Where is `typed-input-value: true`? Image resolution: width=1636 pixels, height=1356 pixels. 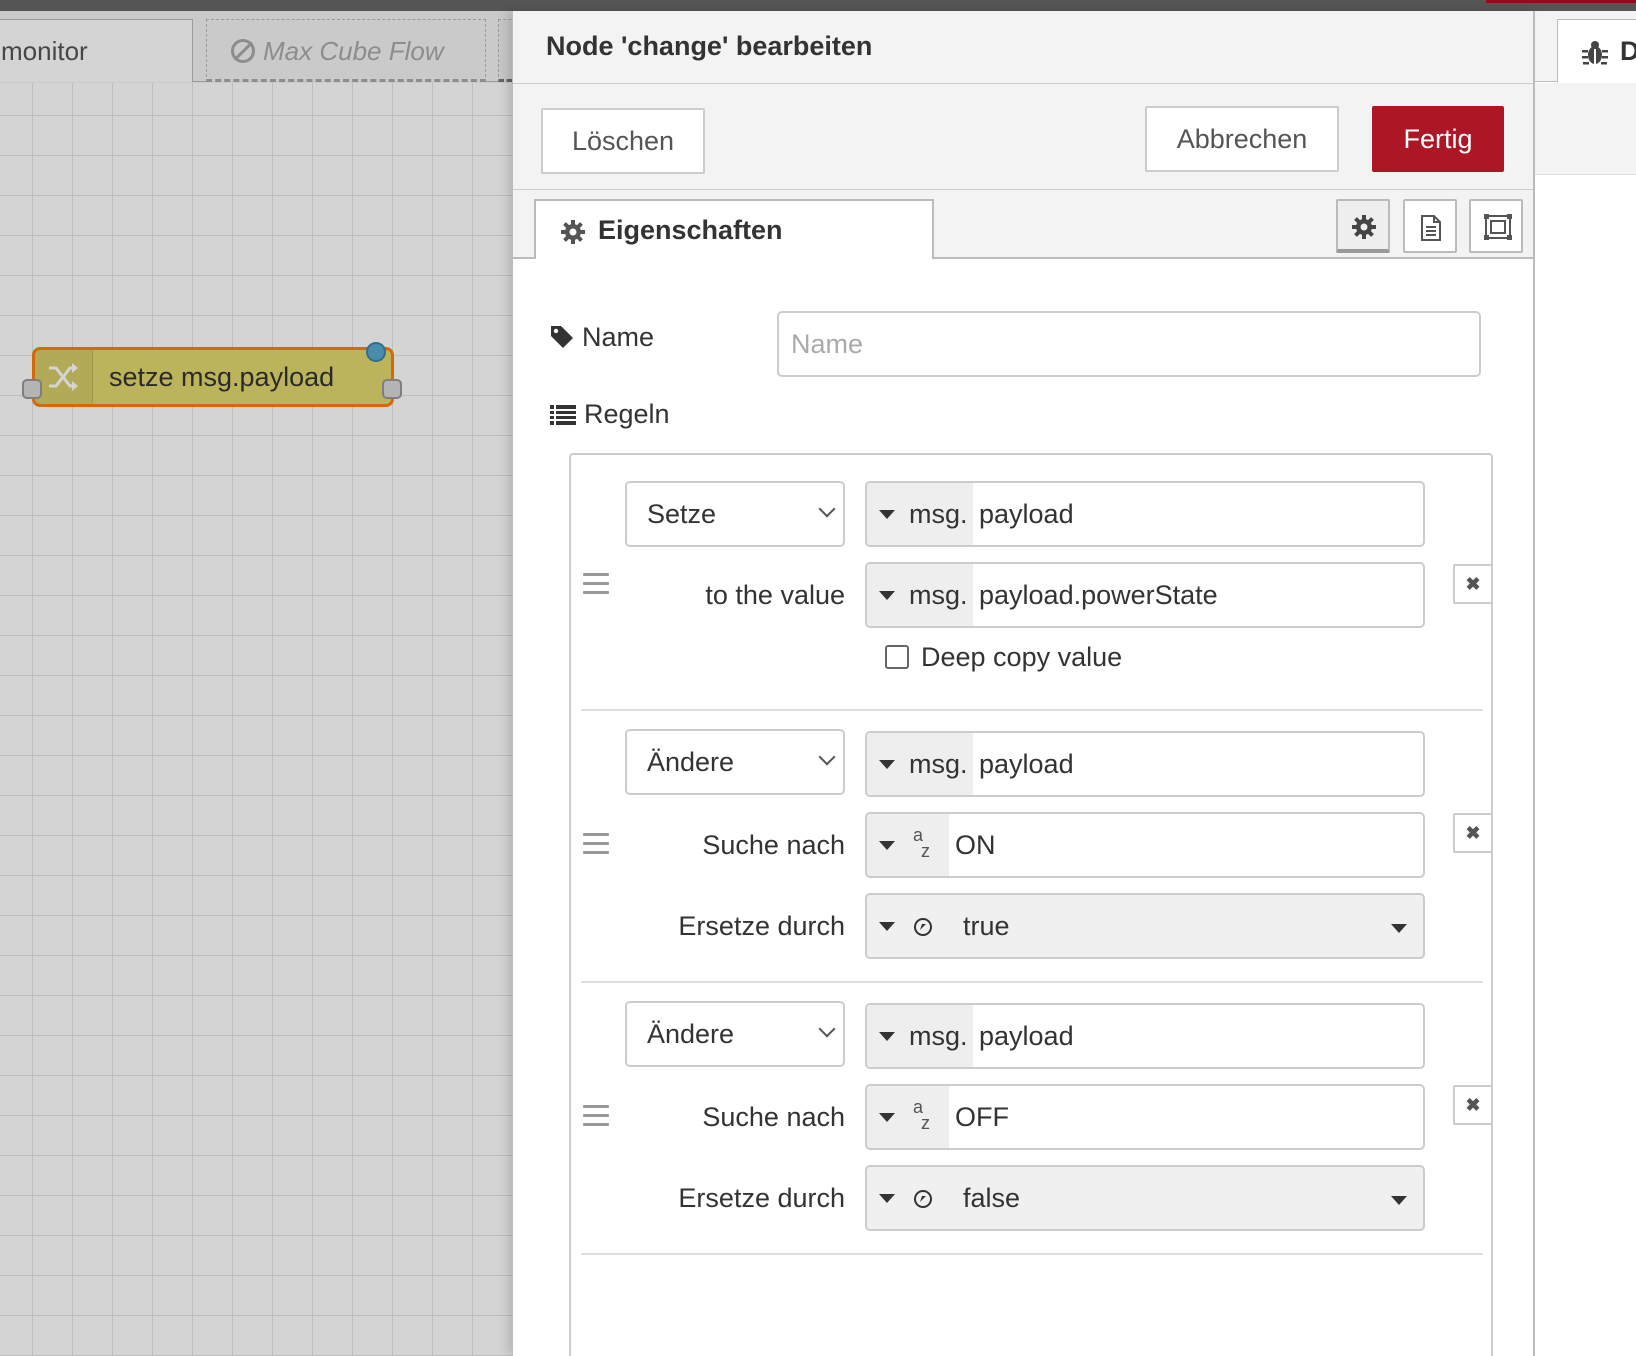
typed-input-value: true is located at coordinates (986, 926).